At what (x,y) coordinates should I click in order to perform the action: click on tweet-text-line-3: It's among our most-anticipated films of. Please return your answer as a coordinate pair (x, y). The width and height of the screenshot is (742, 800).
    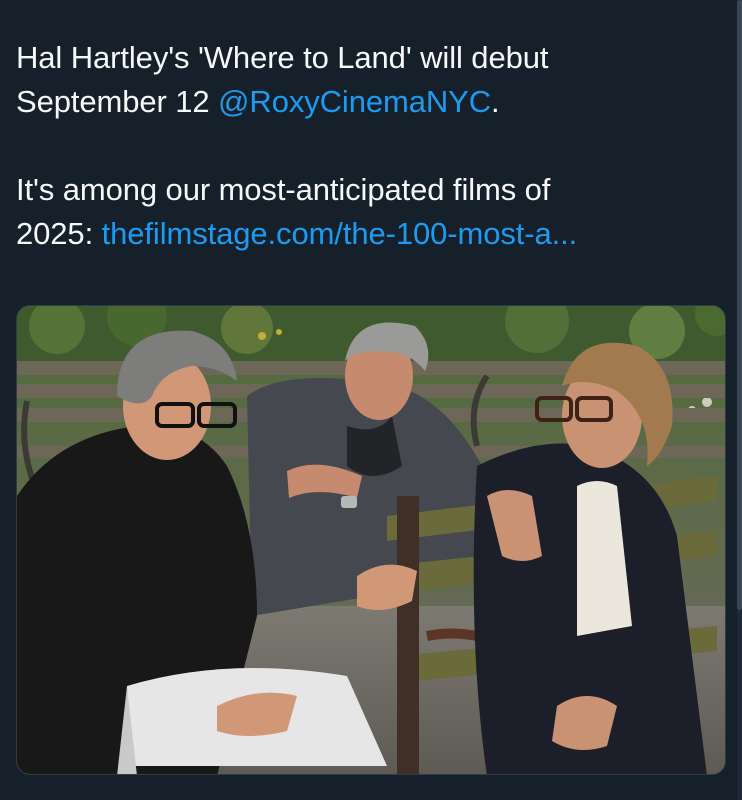
    Looking at the image, I should click on (283, 189).